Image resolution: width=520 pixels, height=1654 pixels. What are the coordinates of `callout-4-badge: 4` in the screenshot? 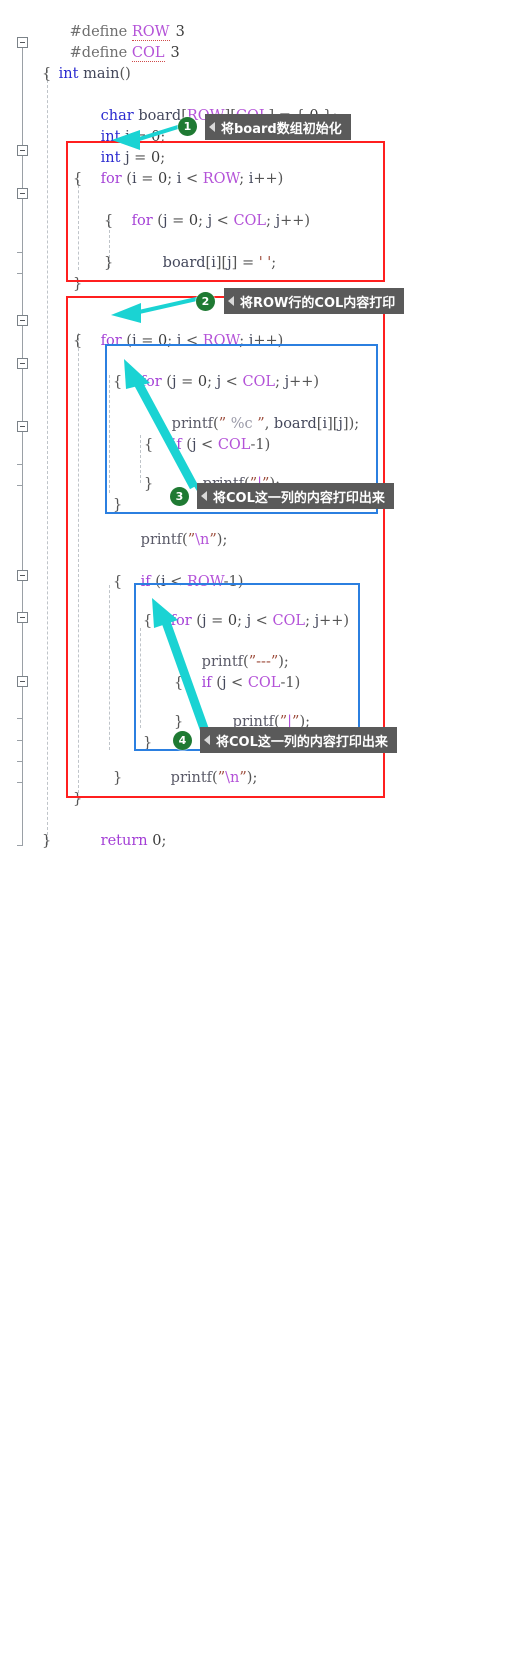 It's located at (182, 740).